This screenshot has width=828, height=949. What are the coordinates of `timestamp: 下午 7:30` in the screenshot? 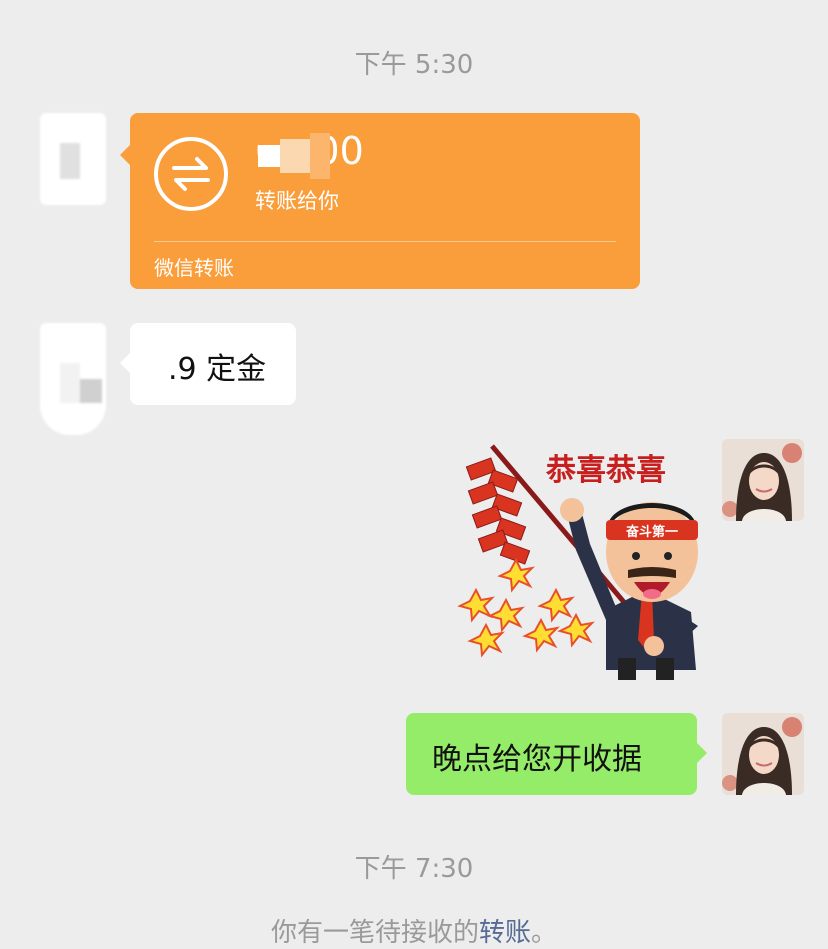 It's located at (414, 869).